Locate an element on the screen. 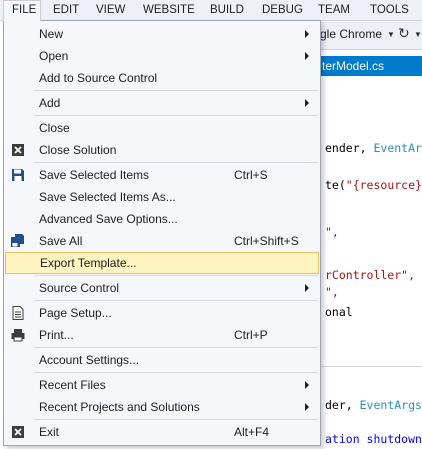  menu-item-recent-projects-and-solutions: Recent Projects and Solutions is located at coordinates (162, 407).